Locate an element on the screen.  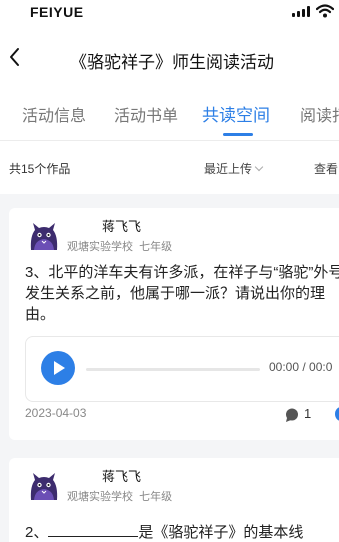
post-text-prefix: 2、 is located at coordinates (37, 532).